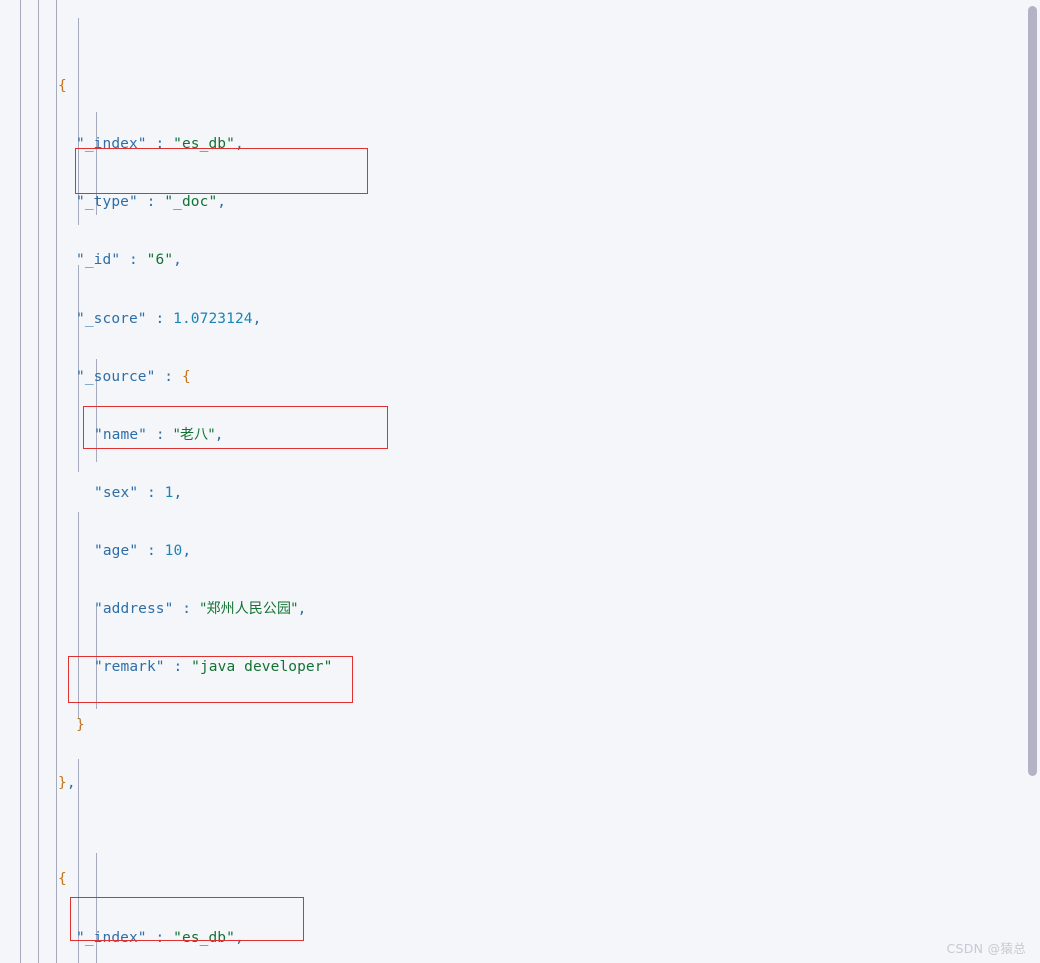  Describe the element at coordinates (986, 948) in the screenshot. I see `csdn-watermark: CSDN @猿总` at that location.